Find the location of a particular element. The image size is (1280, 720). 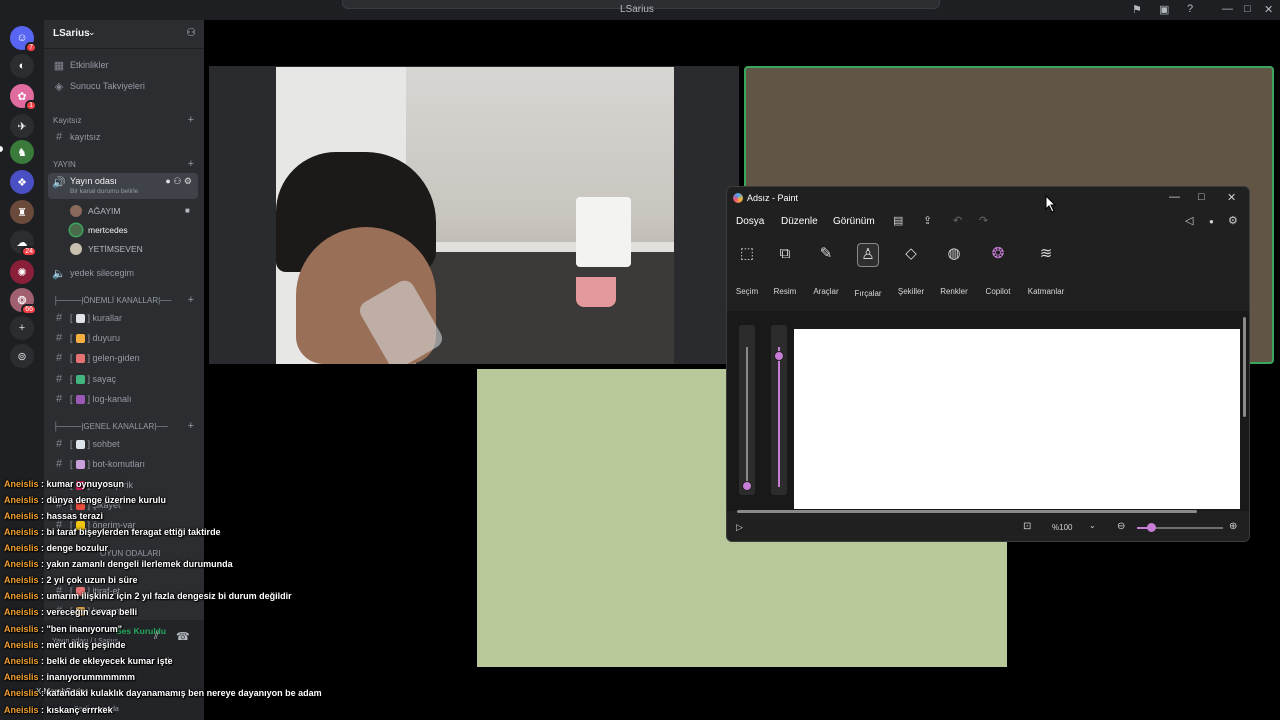

chat-line: Aneislis : mert dikiş peşinde is located at coordinates (65, 645).